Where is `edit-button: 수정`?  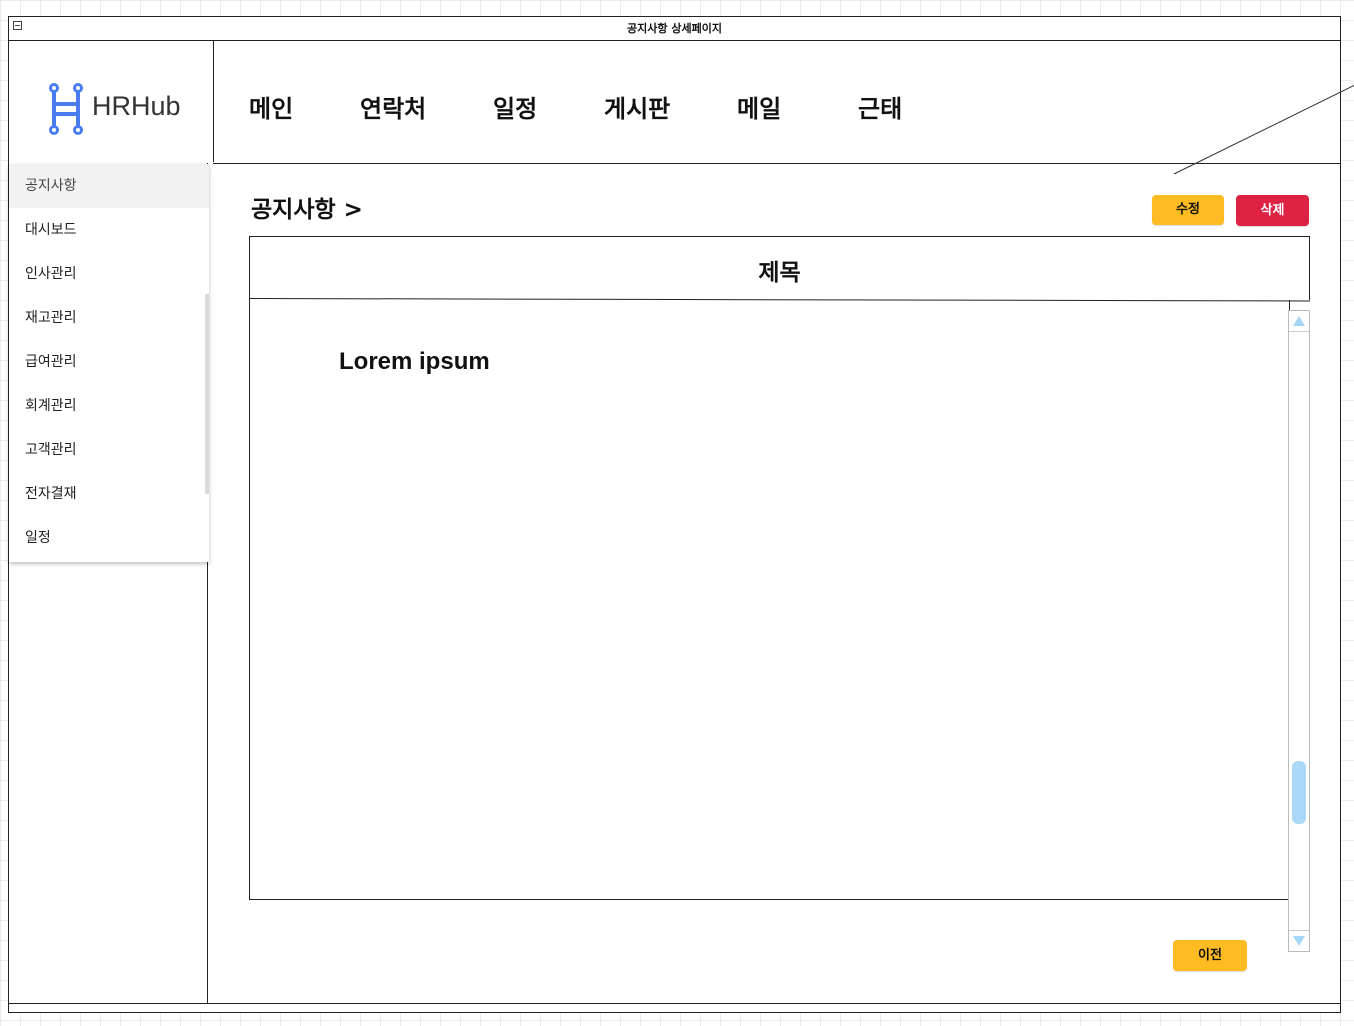 edit-button: 수정 is located at coordinates (1188, 210).